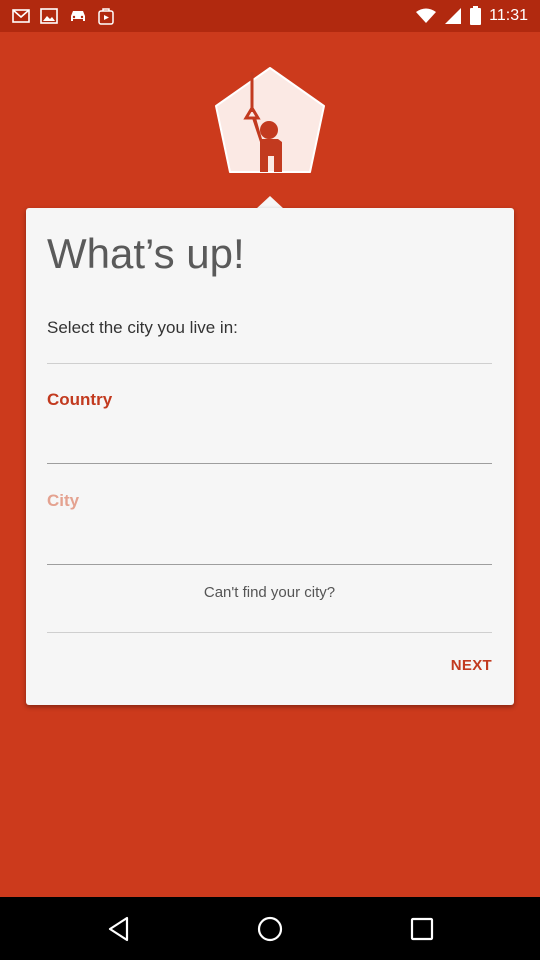  What do you see at coordinates (49, 16) in the screenshot?
I see `image-icon` at bounding box center [49, 16].